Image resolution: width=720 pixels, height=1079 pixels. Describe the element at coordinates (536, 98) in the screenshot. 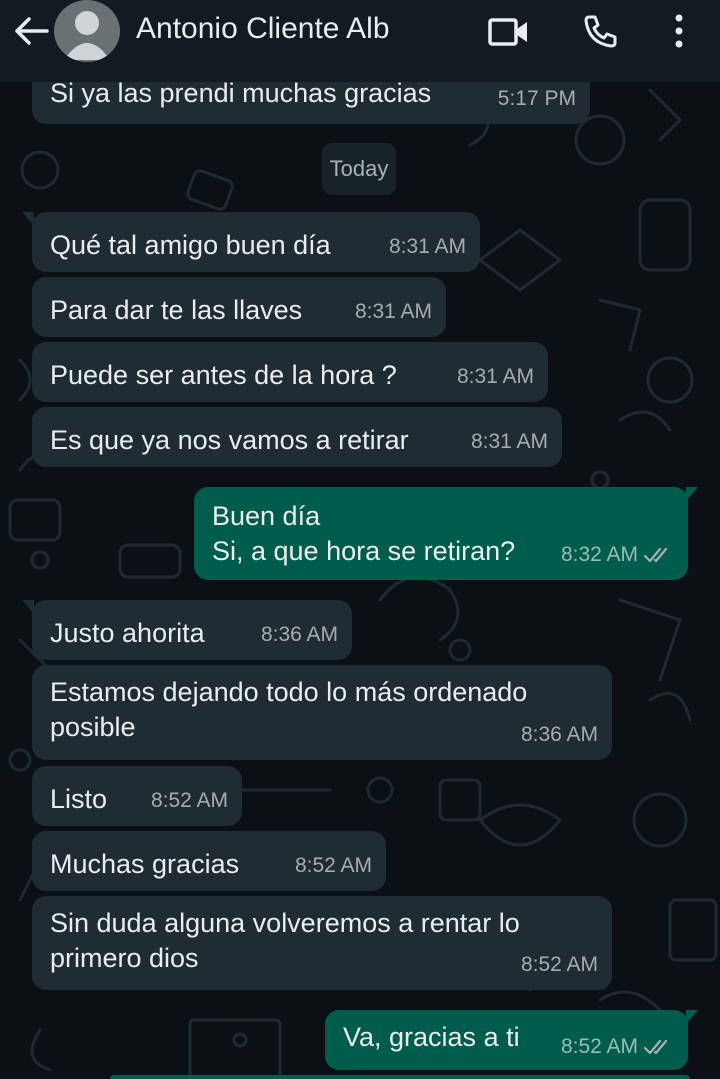

I see `message-time: 5:17 PM` at that location.